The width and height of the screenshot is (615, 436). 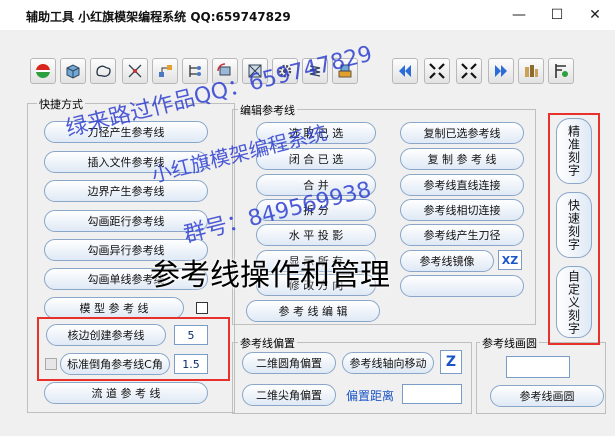 What do you see at coordinates (289, 363) in the screenshot?
I see `round-offset-button: 二维圆角偏置` at bounding box center [289, 363].